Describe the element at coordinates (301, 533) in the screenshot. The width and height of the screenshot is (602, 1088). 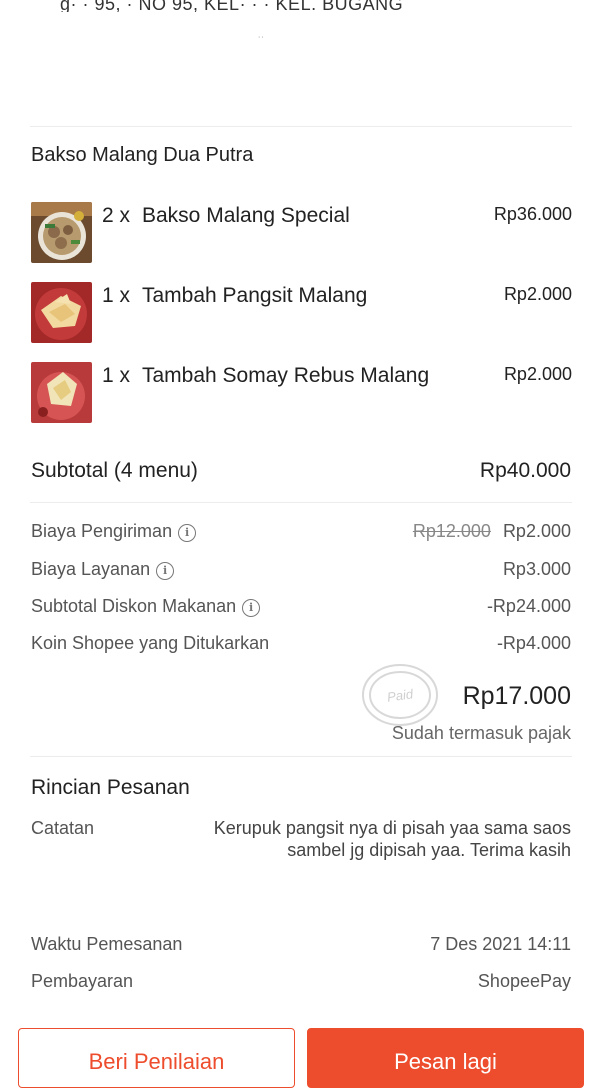
I see `fee-row-delivery: Biaya Pengiriman i Rp12.000 Rp2.000` at that location.